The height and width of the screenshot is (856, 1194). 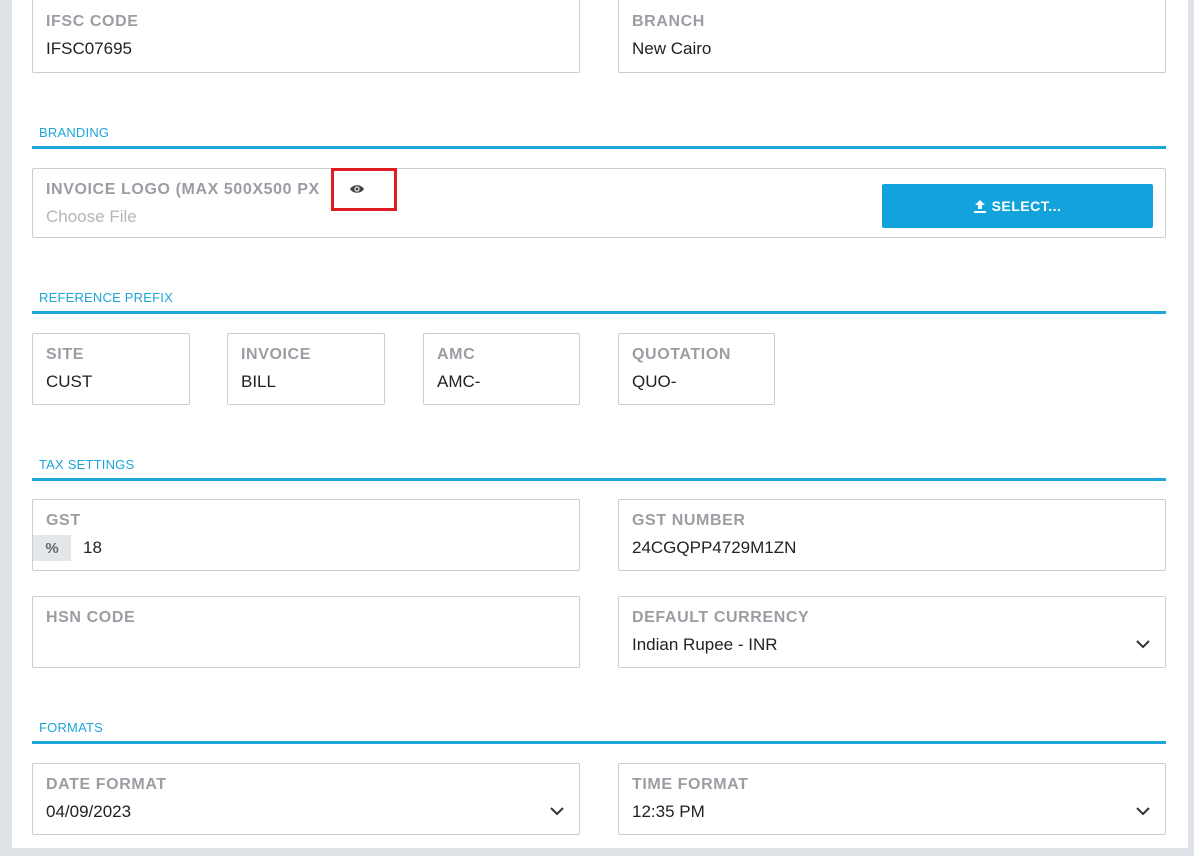 I want to click on formats-divider, so click(x=599, y=742).